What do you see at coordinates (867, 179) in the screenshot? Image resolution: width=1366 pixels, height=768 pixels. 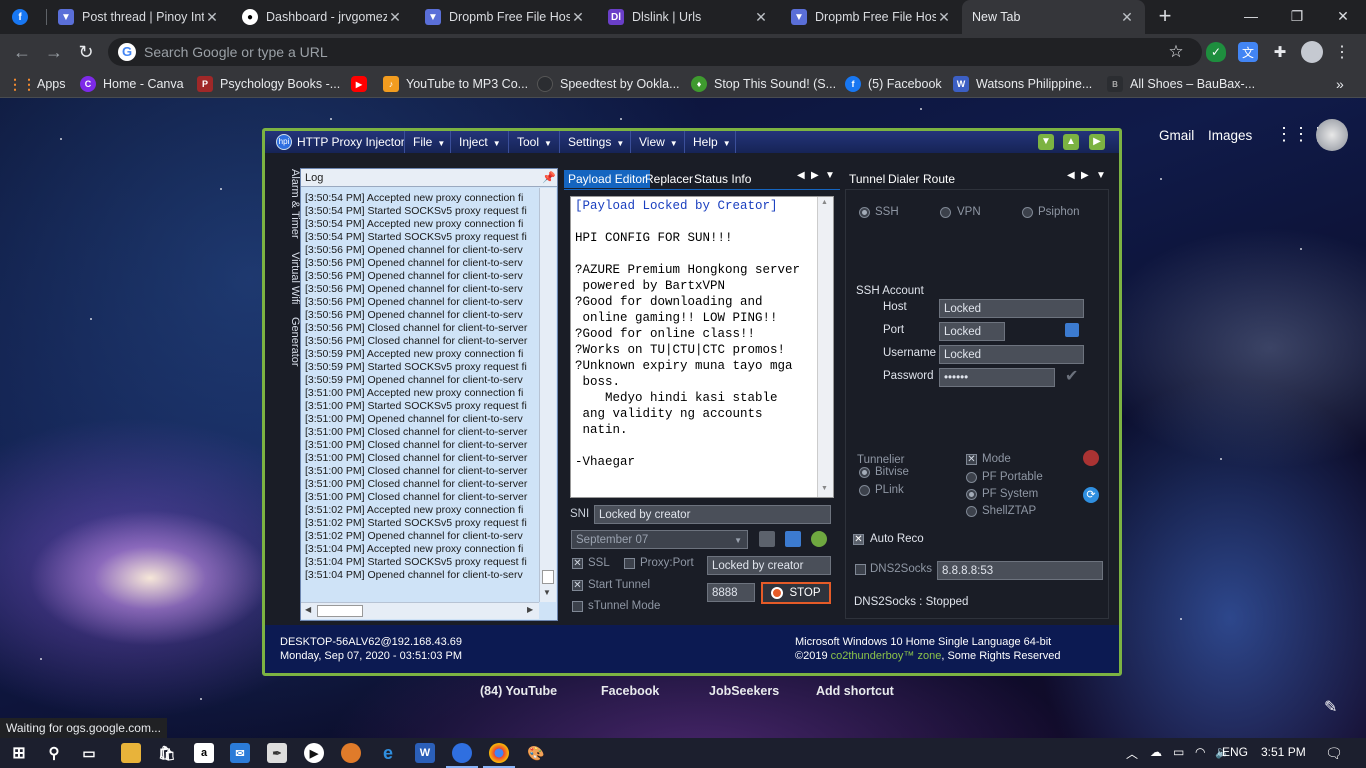 I see `tab-tunnel: Tunnel` at bounding box center [867, 179].